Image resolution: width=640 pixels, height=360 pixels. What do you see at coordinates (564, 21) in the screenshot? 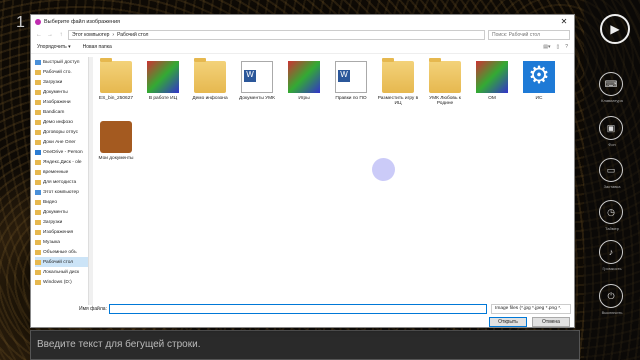
I see `close-button: ✕` at bounding box center [564, 21].